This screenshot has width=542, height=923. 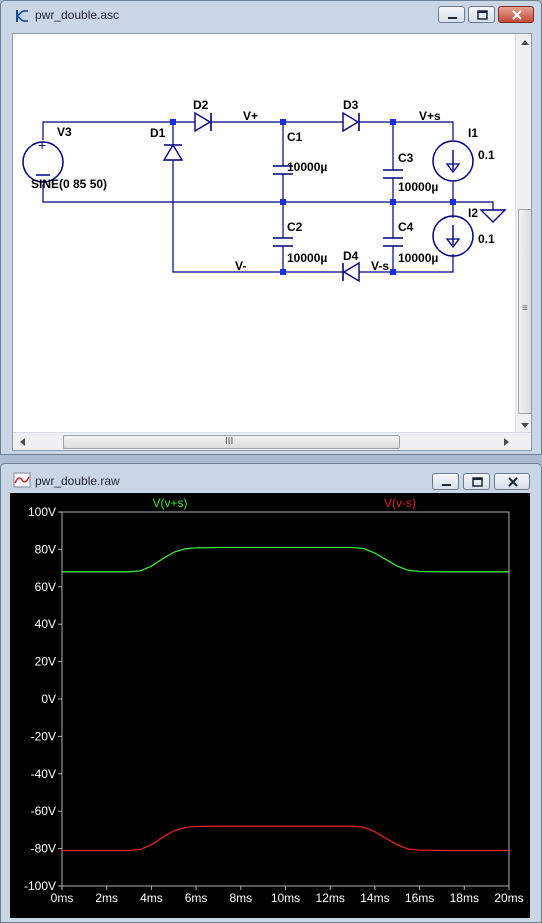 I want to click on scroll-up-arrow-icon, so click(x=524, y=43).